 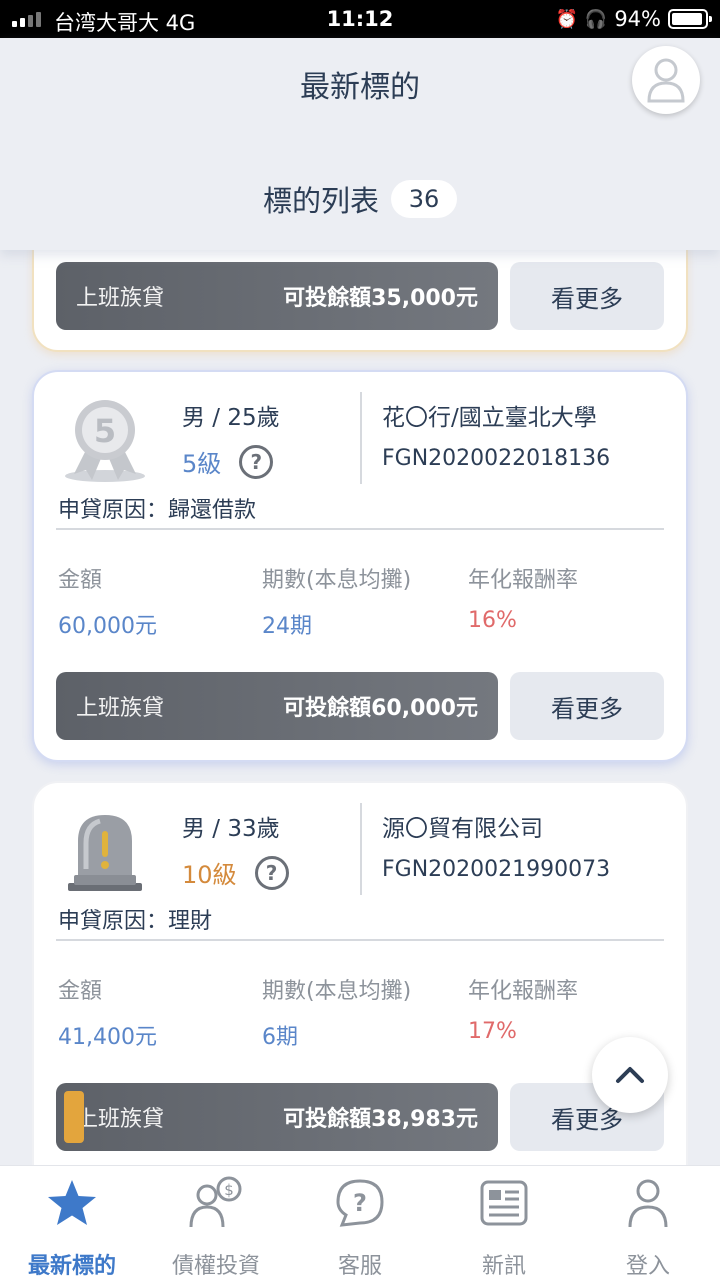 I want to click on investor-icon: $, so click(x=216, y=1203).